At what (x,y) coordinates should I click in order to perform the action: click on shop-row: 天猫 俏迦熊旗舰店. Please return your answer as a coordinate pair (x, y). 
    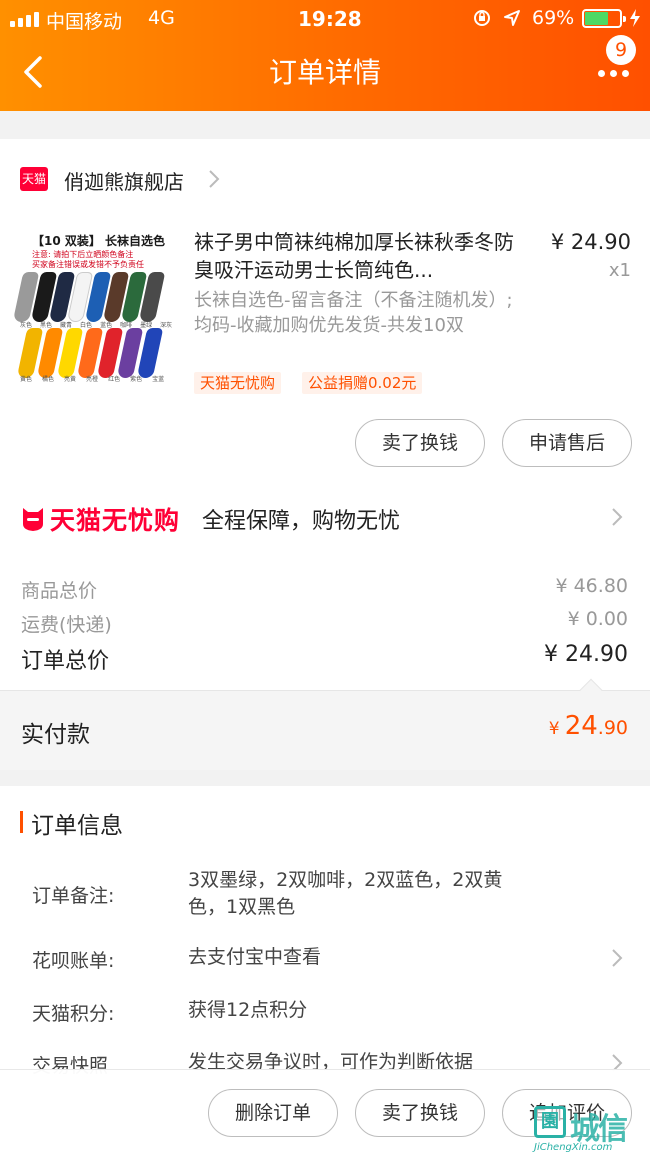
    Looking at the image, I should click on (325, 179).